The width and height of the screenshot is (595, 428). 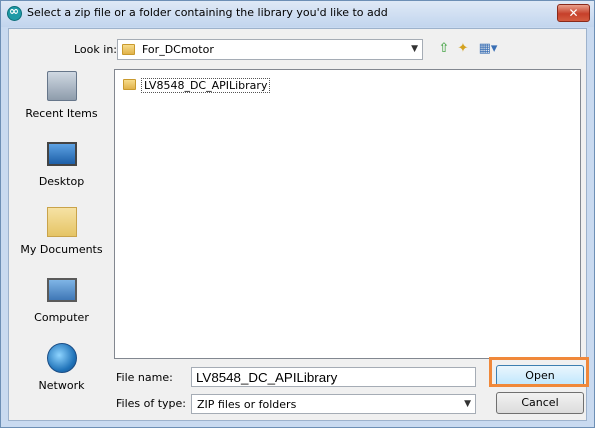 What do you see at coordinates (61, 249) in the screenshot?
I see `place-label: My Documents` at bounding box center [61, 249].